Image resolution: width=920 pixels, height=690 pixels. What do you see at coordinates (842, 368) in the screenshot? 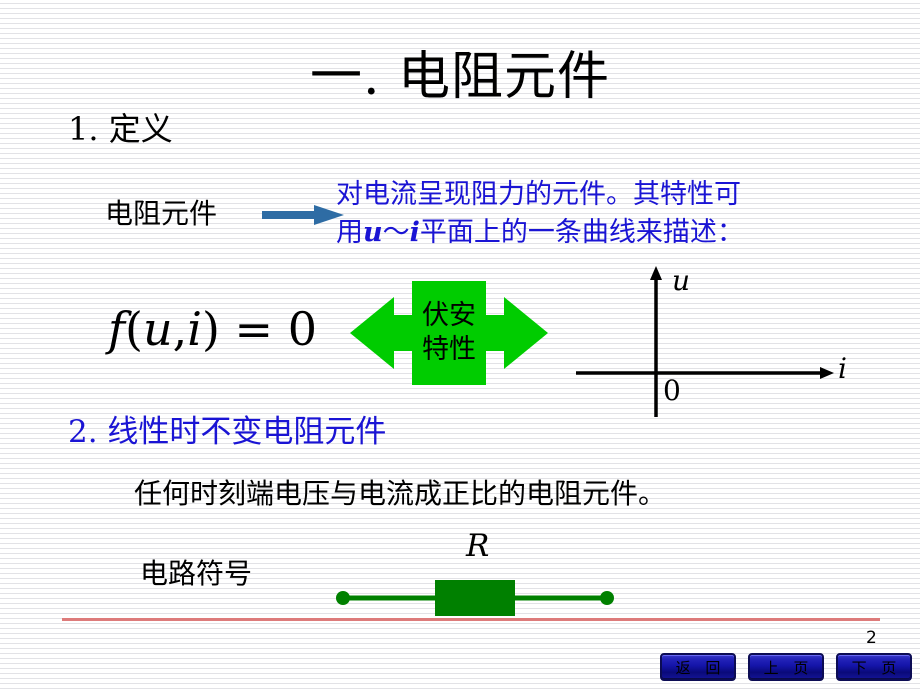
I see `axis-label-i: i` at bounding box center [842, 368].